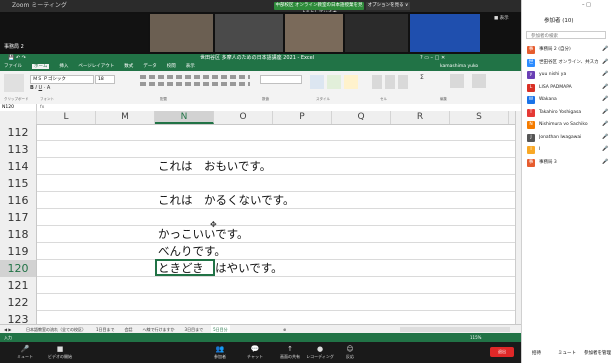  I want to click on chat-button: 💬 チャット, so click(255, 352).